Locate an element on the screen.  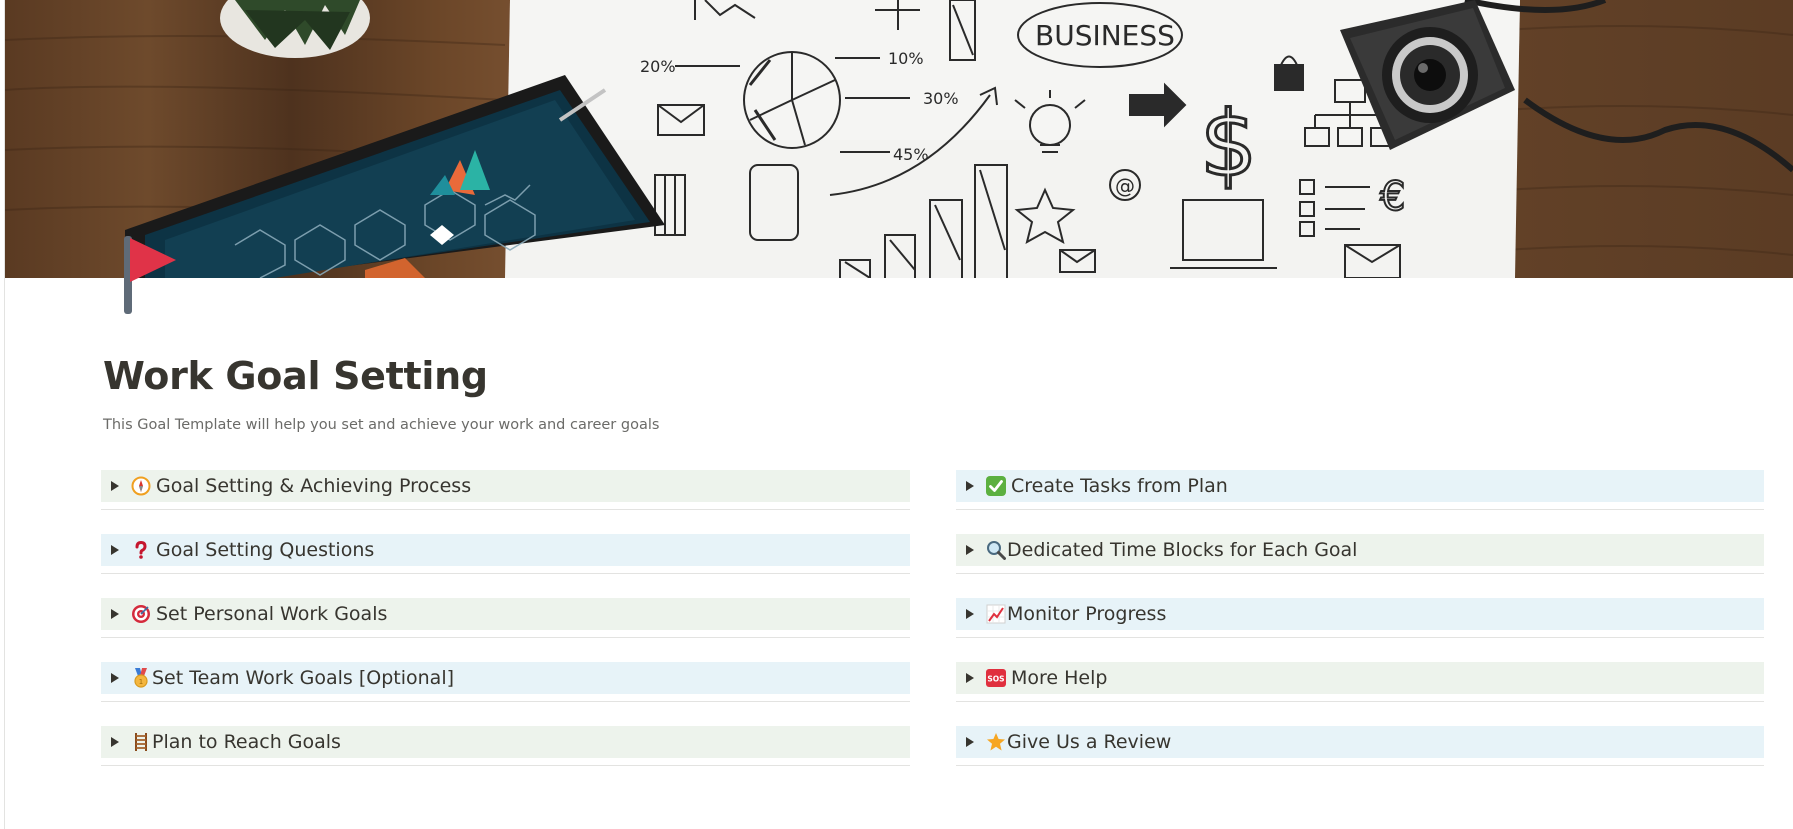
red-flag-icon is located at coordinates (152, 274).